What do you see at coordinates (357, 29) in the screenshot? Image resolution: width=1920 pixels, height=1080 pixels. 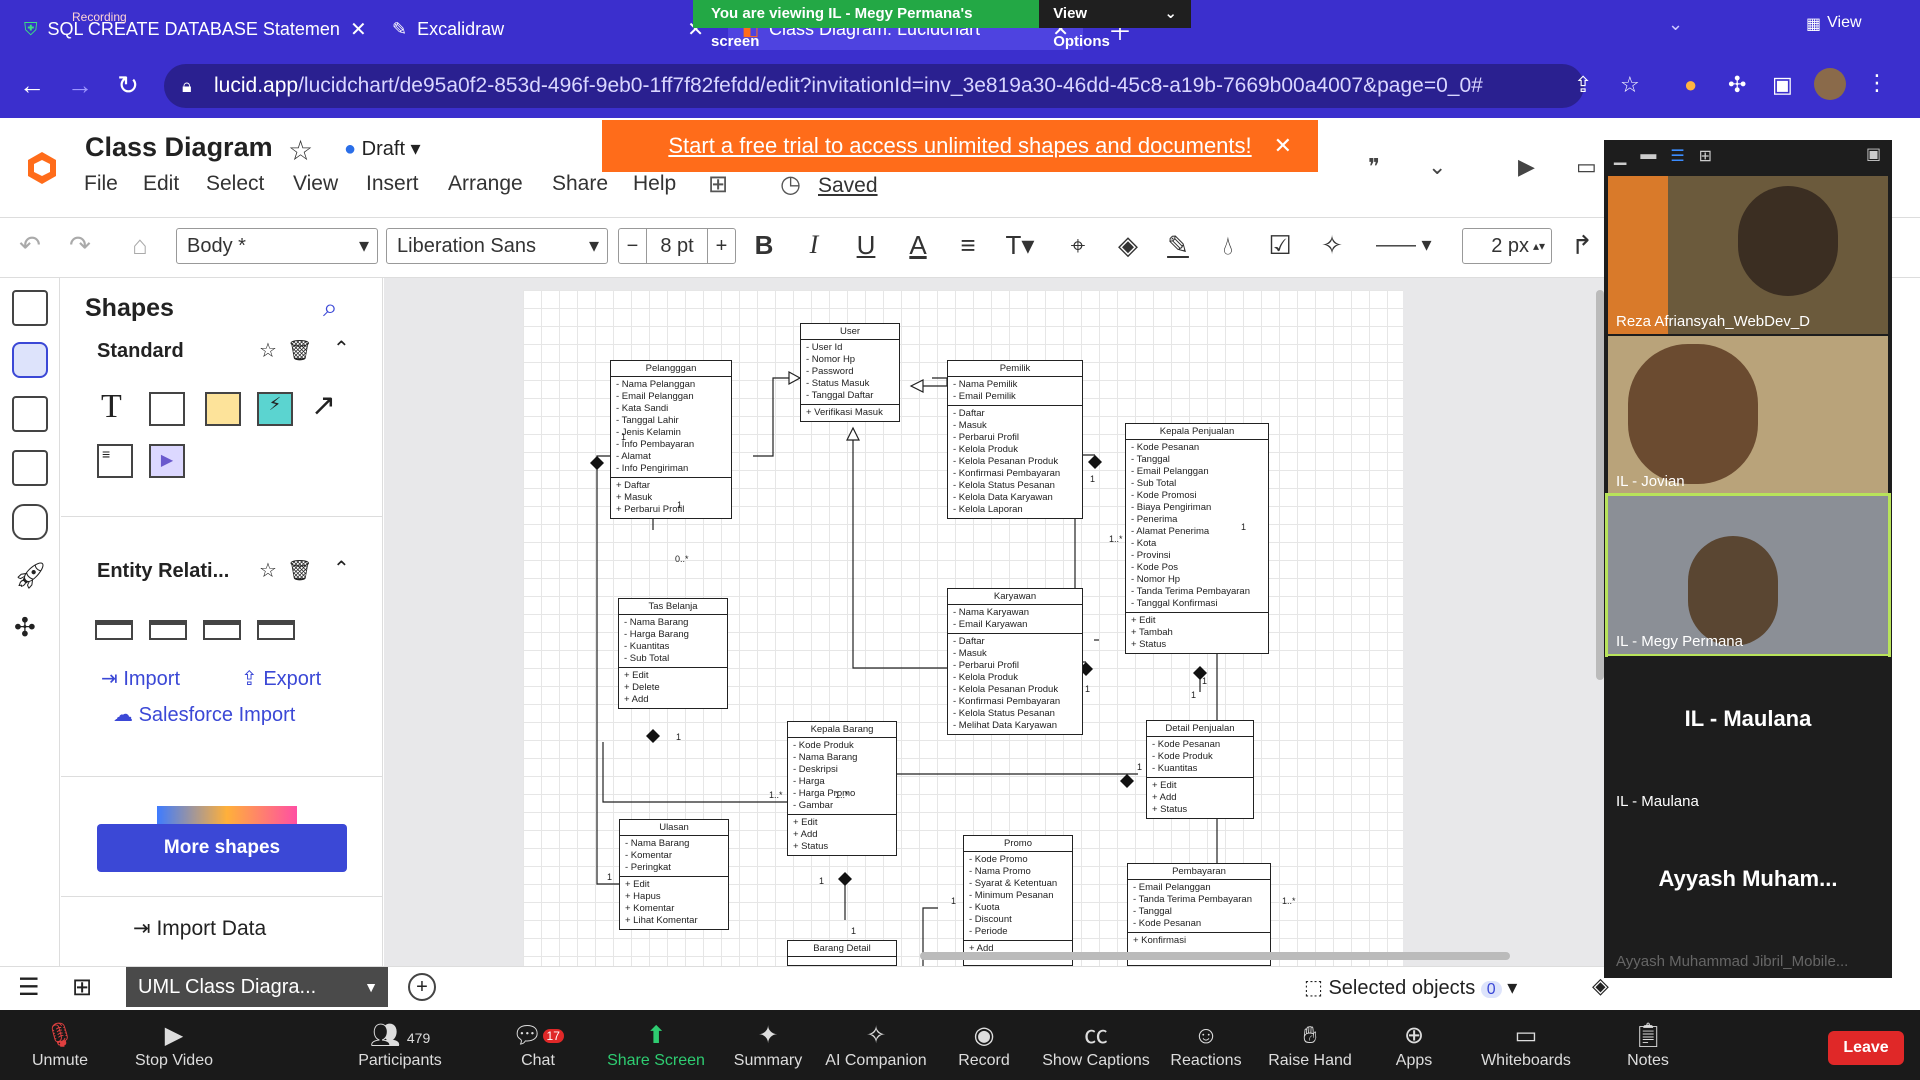 I see `close-icon: ✕` at bounding box center [357, 29].